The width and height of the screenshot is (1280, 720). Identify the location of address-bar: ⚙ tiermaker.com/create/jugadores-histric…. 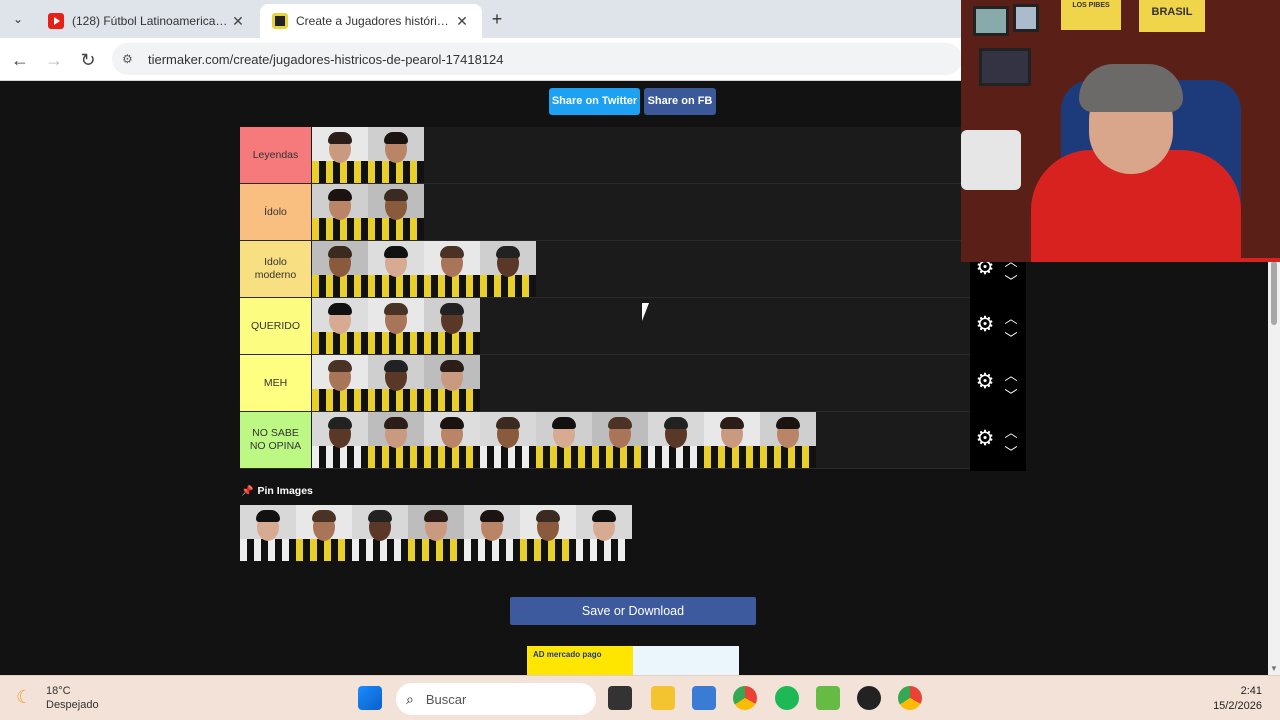
(537, 59).